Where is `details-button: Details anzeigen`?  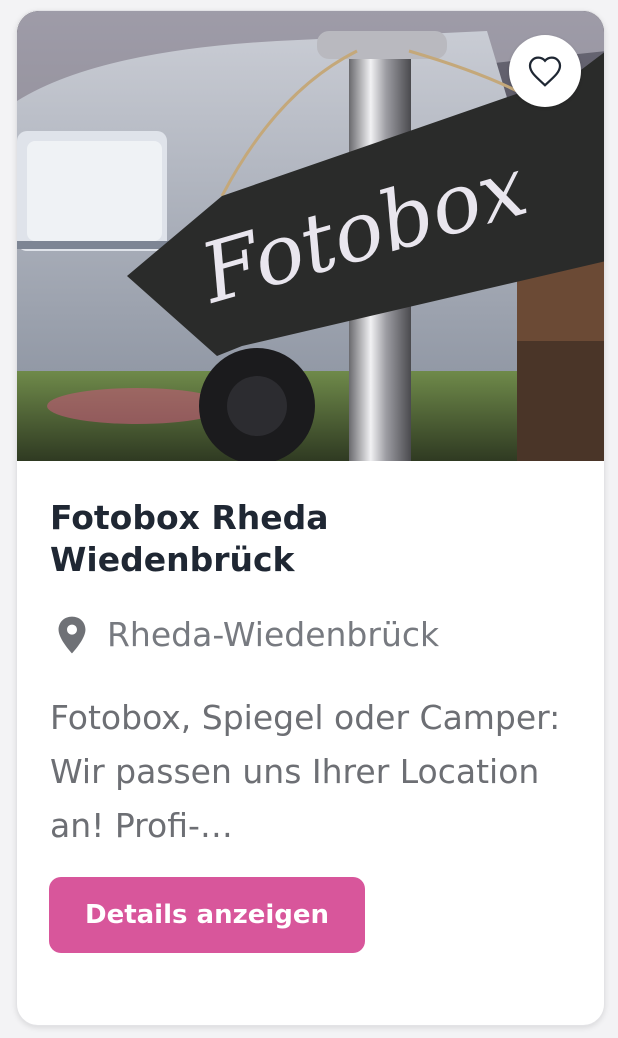 details-button: Details anzeigen is located at coordinates (207, 915).